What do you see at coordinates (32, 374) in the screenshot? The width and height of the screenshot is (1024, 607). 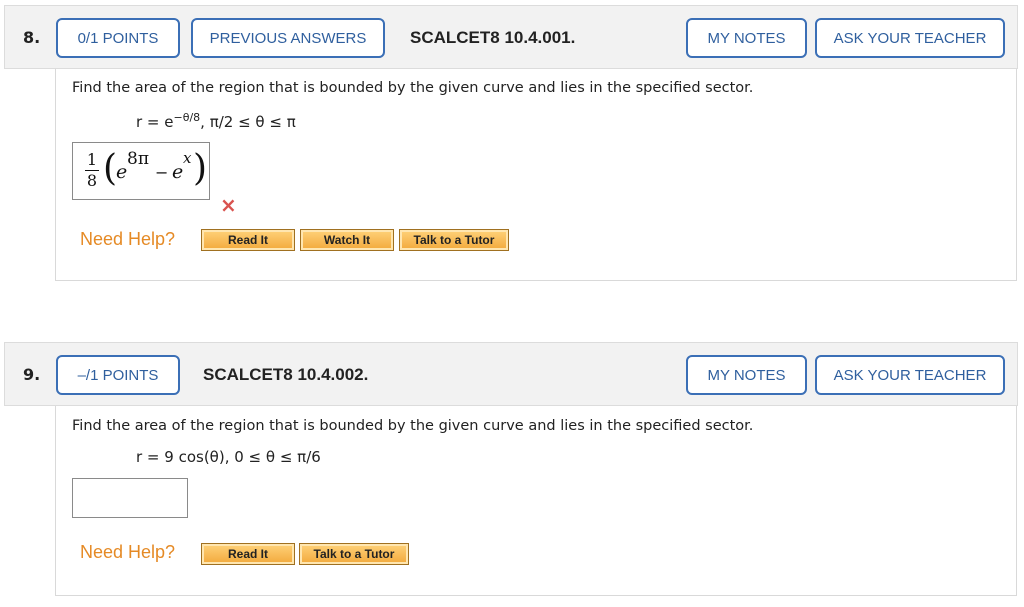 I see `question-number: 9.` at bounding box center [32, 374].